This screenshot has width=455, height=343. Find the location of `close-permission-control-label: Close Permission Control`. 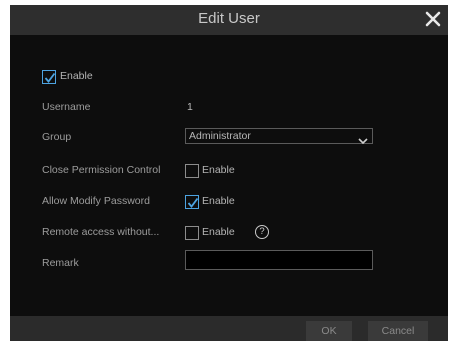

close-permission-control-label: Close Permission Control is located at coordinates (101, 170).